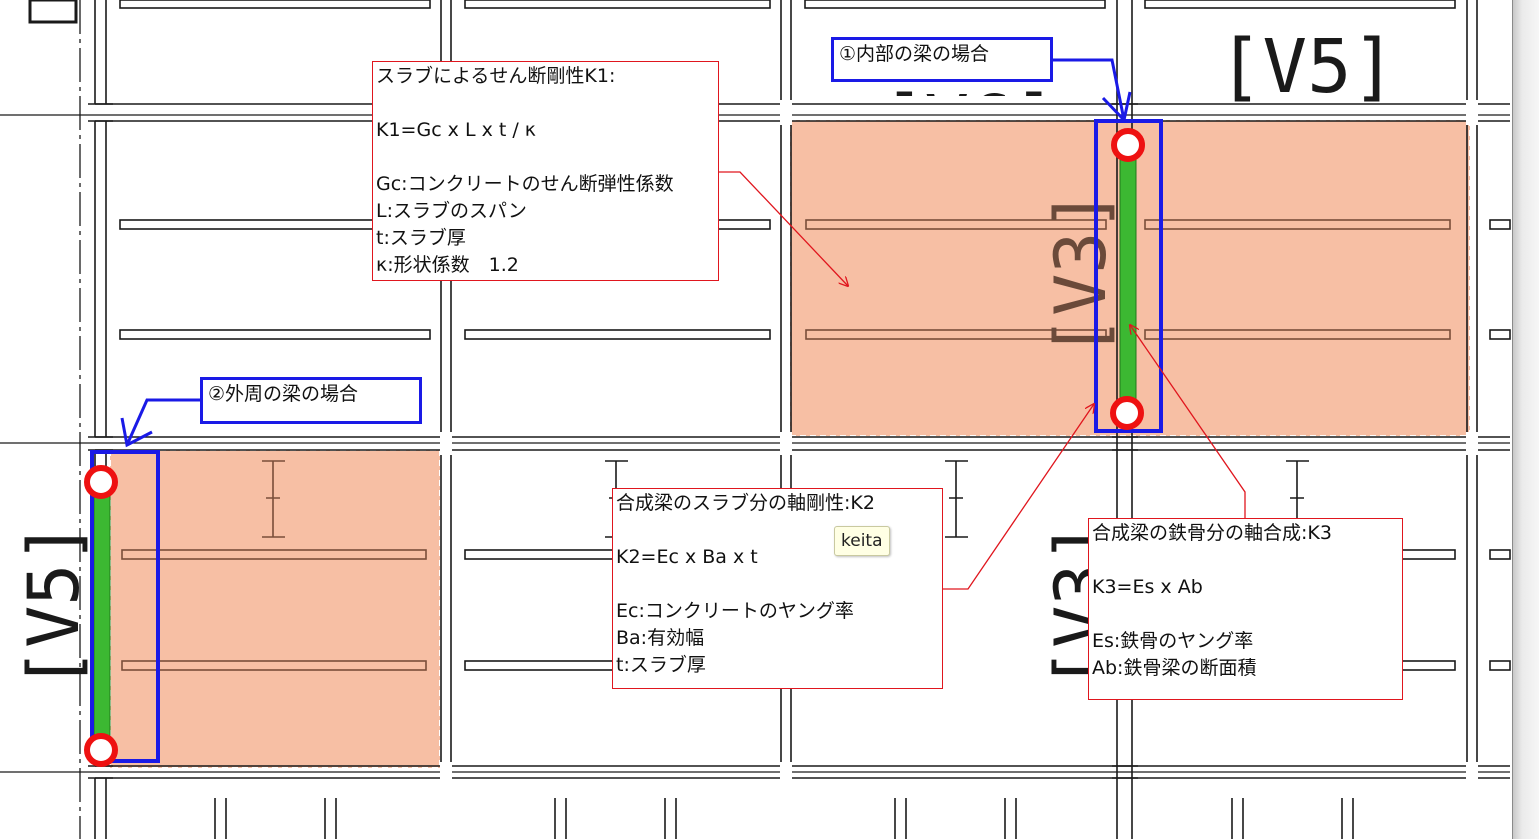 This screenshot has height=839, width=1539. I want to click on grid-label-mark-left, so click(53, 12).